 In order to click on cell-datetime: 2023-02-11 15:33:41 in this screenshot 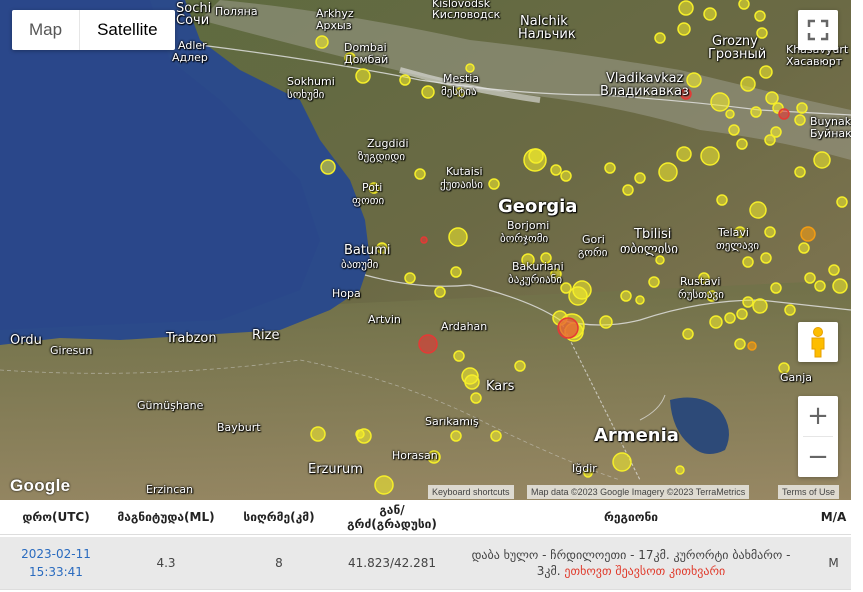, I will do `click(56, 563)`.